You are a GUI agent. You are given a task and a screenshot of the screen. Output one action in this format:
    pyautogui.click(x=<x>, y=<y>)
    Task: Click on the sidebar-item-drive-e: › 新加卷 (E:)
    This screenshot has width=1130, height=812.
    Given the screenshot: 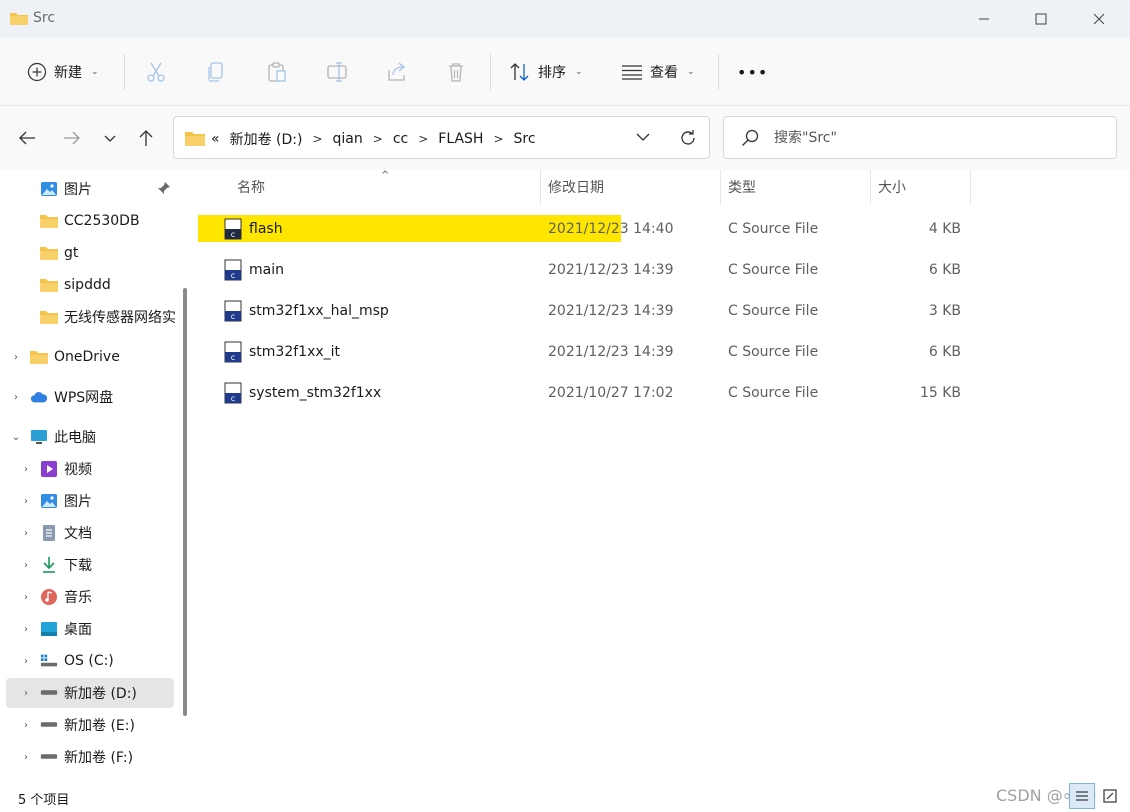 What is the action you would take?
    pyautogui.click(x=108, y=725)
    